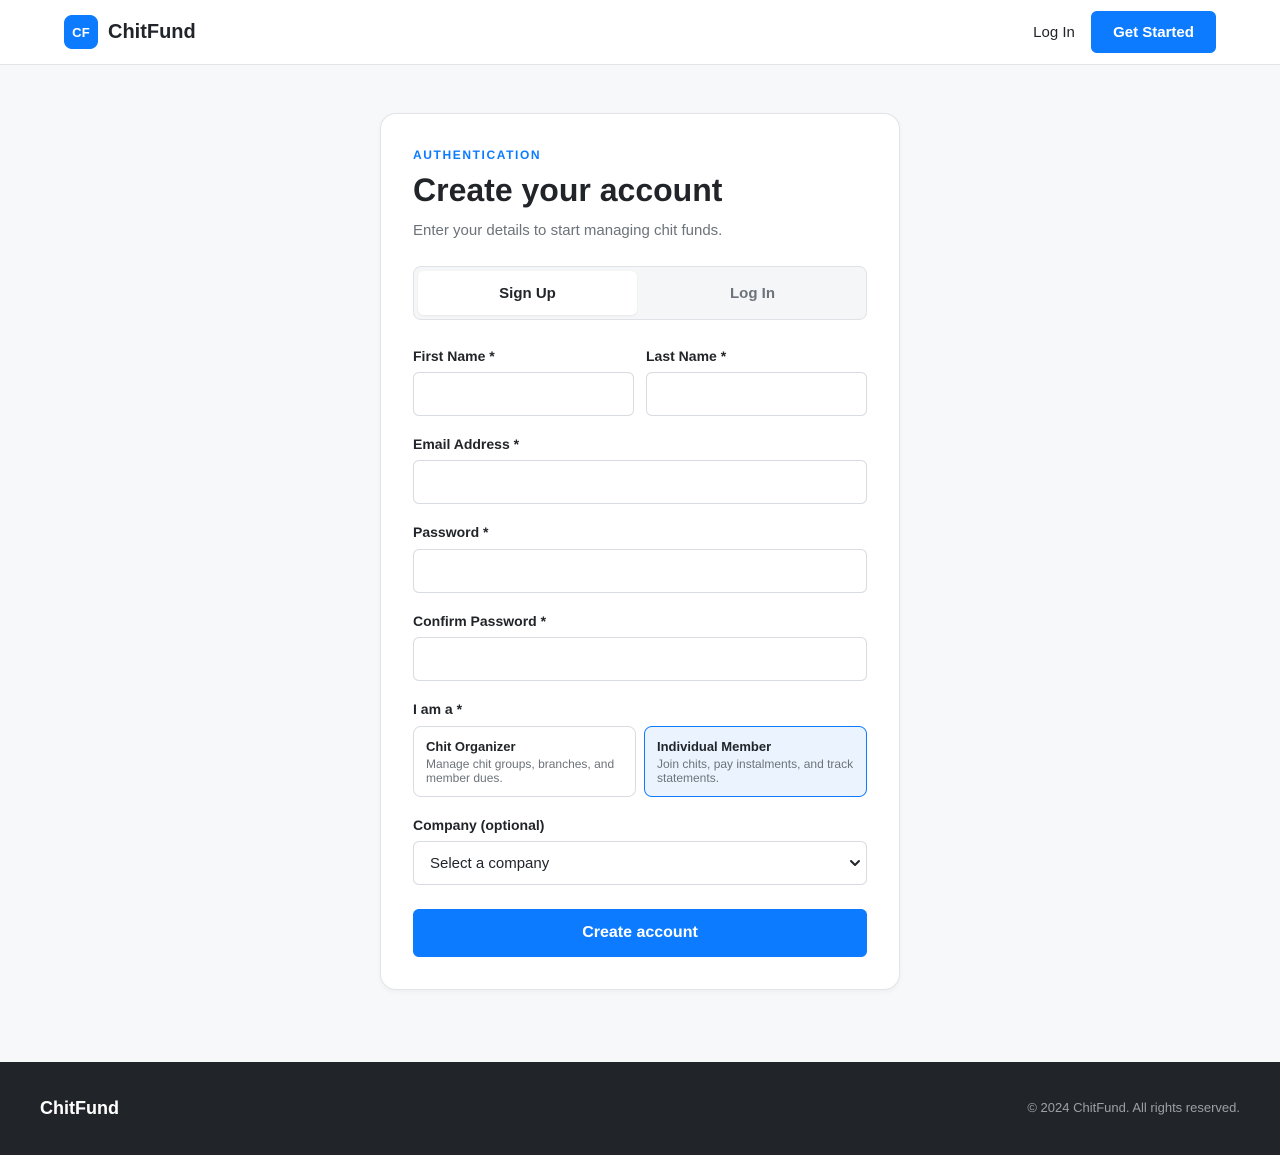 The height and width of the screenshot is (1155, 1280). I want to click on company-select-value: Select a company, so click(490, 863).